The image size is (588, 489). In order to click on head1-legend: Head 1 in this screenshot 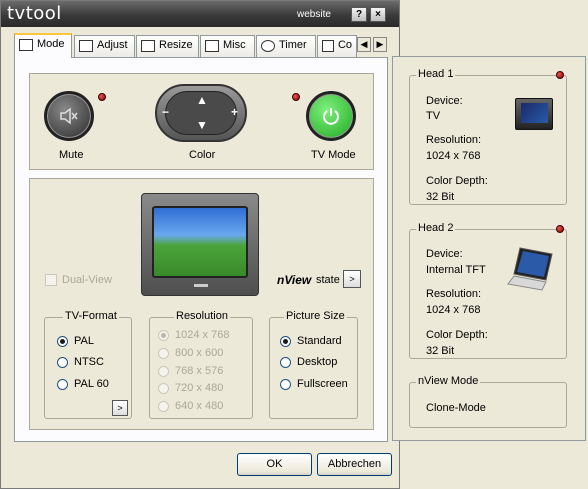, I will do `click(436, 74)`.